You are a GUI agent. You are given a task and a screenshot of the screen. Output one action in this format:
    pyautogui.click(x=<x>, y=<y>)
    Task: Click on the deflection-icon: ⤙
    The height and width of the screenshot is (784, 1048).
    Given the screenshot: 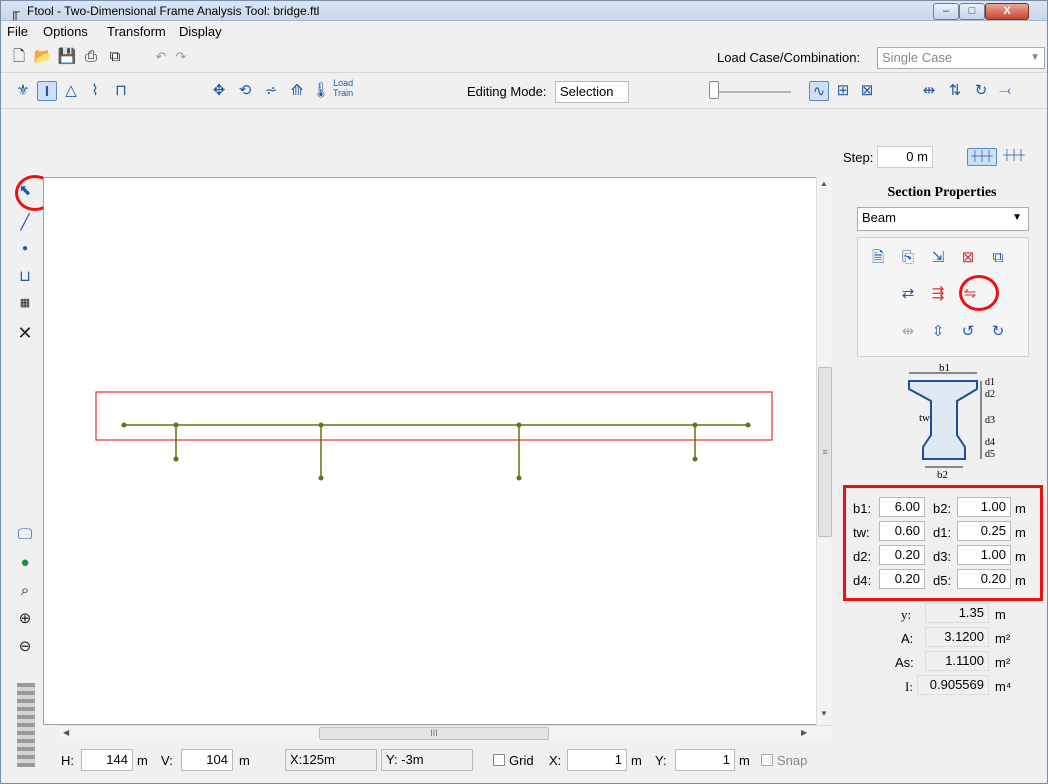 What is the action you would take?
    pyautogui.click(x=1005, y=91)
    